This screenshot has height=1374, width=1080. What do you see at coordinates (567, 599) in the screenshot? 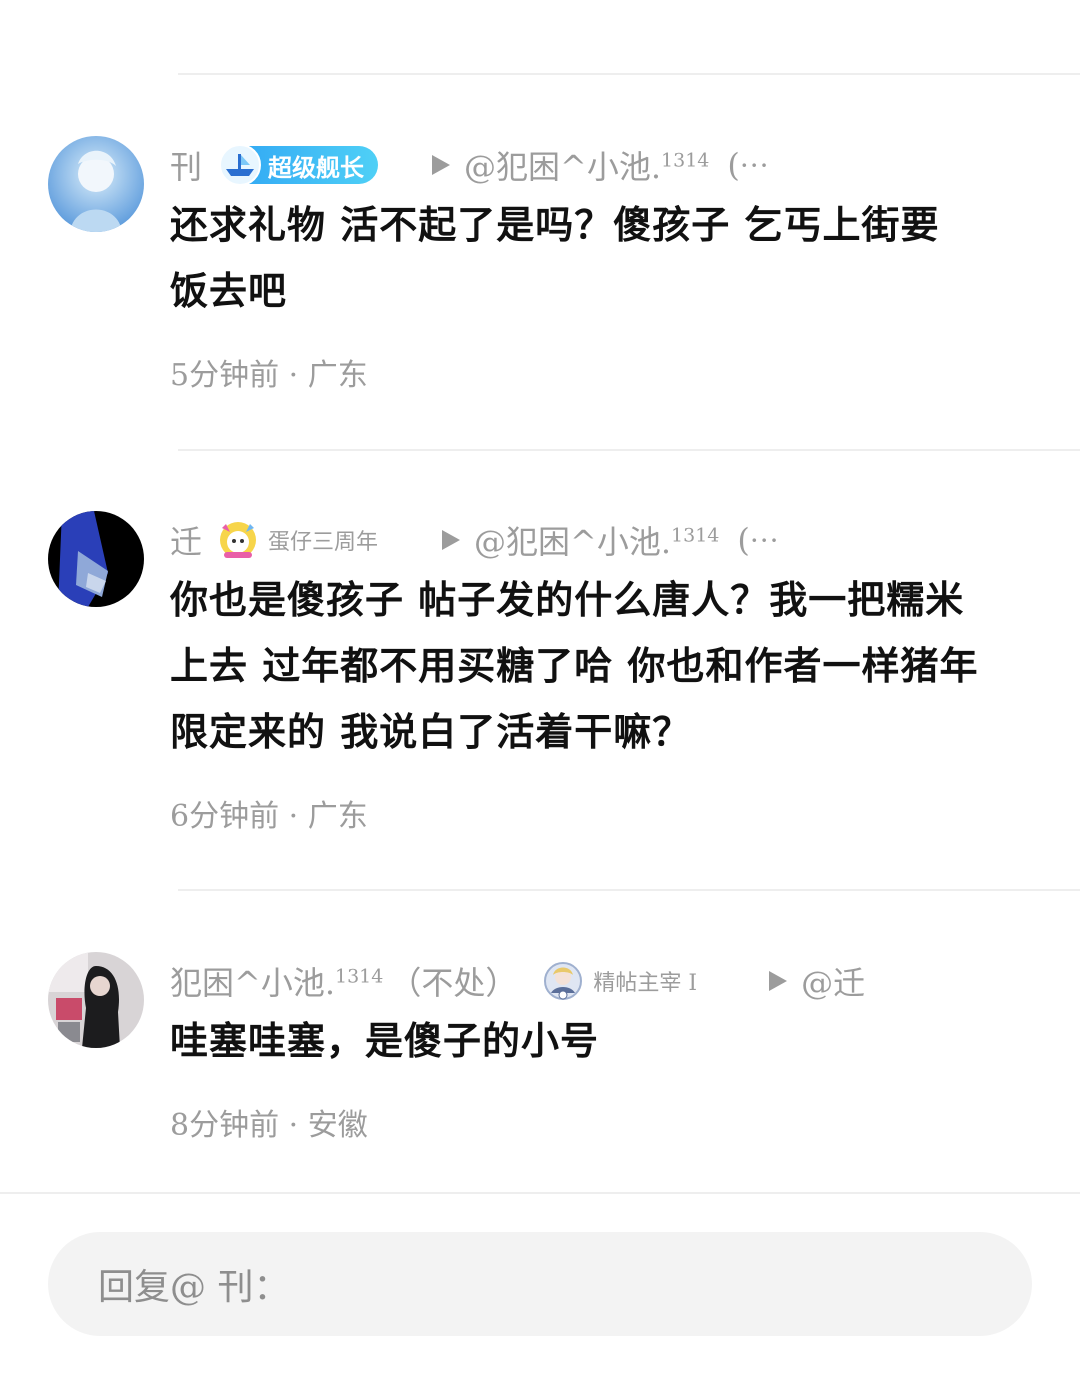
I see `comment-text-line: 你也是傻孩子 帖子发的什么唐人？我一把糯米` at bounding box center [567, 599].